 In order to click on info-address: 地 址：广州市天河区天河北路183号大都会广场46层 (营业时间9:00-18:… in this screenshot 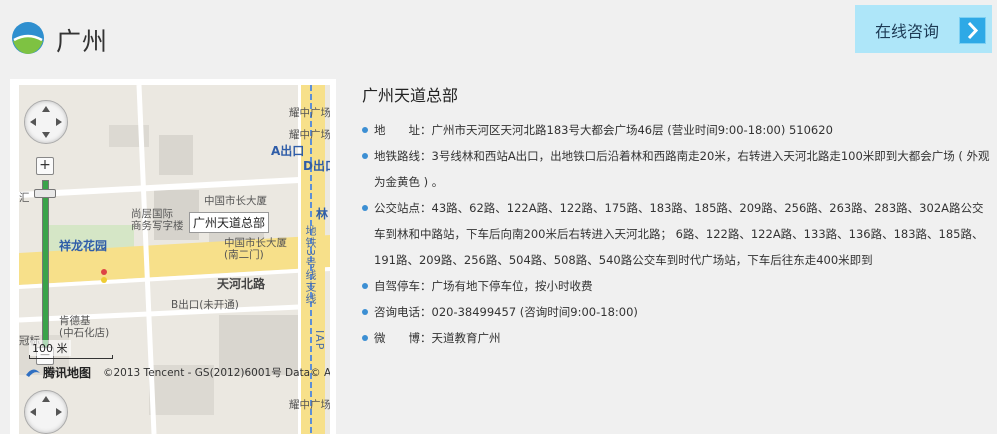, I will do `click(678, 130)`.